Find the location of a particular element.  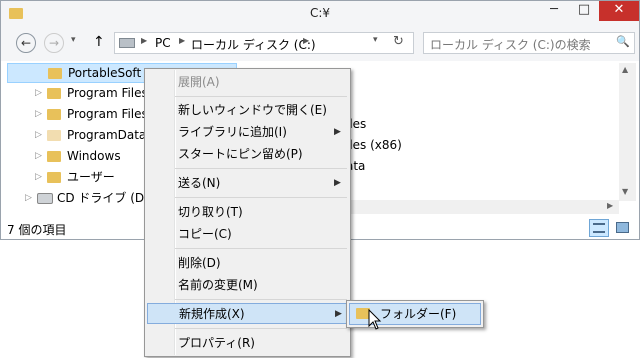

title-bar: C:¥ ─ □ ✕ is located at coordinates (320, 14).